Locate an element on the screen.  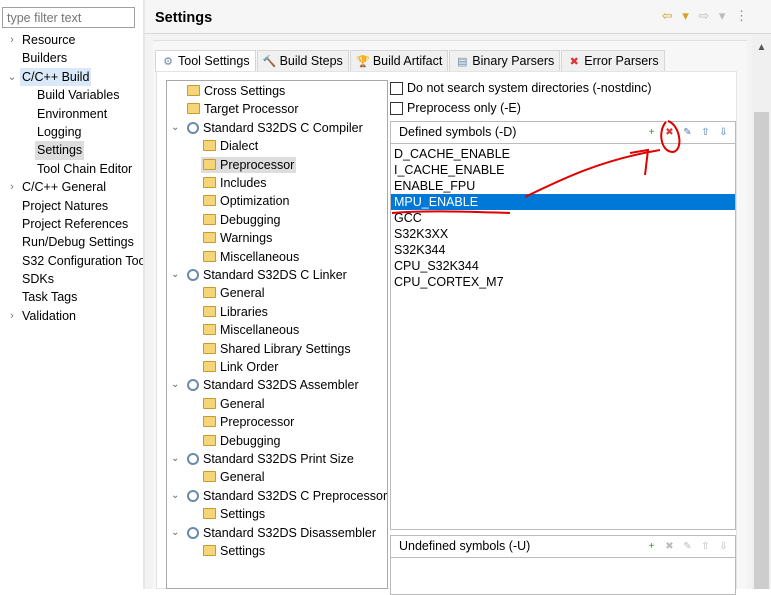
nav-item: Builders is located at coordinates (71, 58).